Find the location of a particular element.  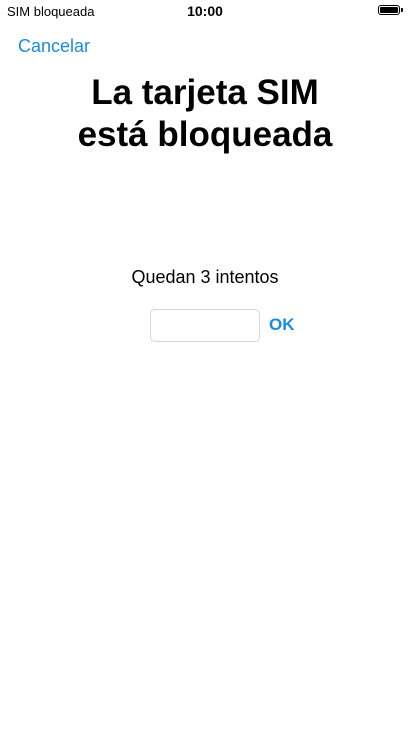

battery-level is located at coordinates (389, 10).